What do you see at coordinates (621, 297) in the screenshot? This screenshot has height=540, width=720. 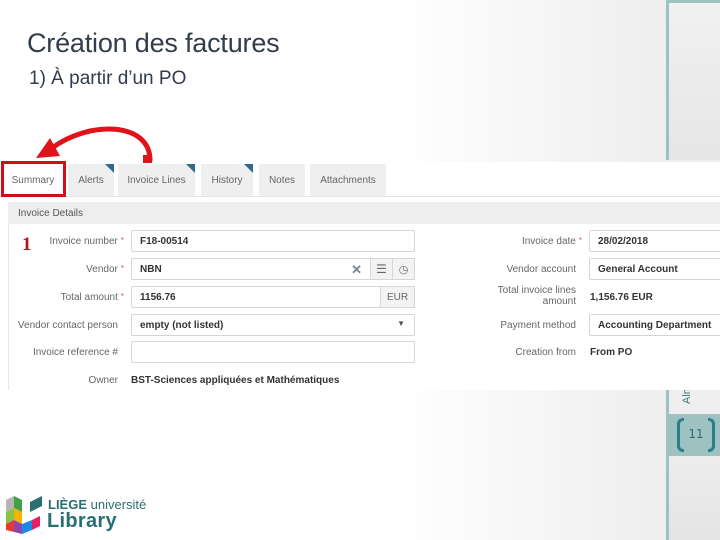 I see `total-lines-value: 1,156.76 EUR` at bounding box center [621, 297].